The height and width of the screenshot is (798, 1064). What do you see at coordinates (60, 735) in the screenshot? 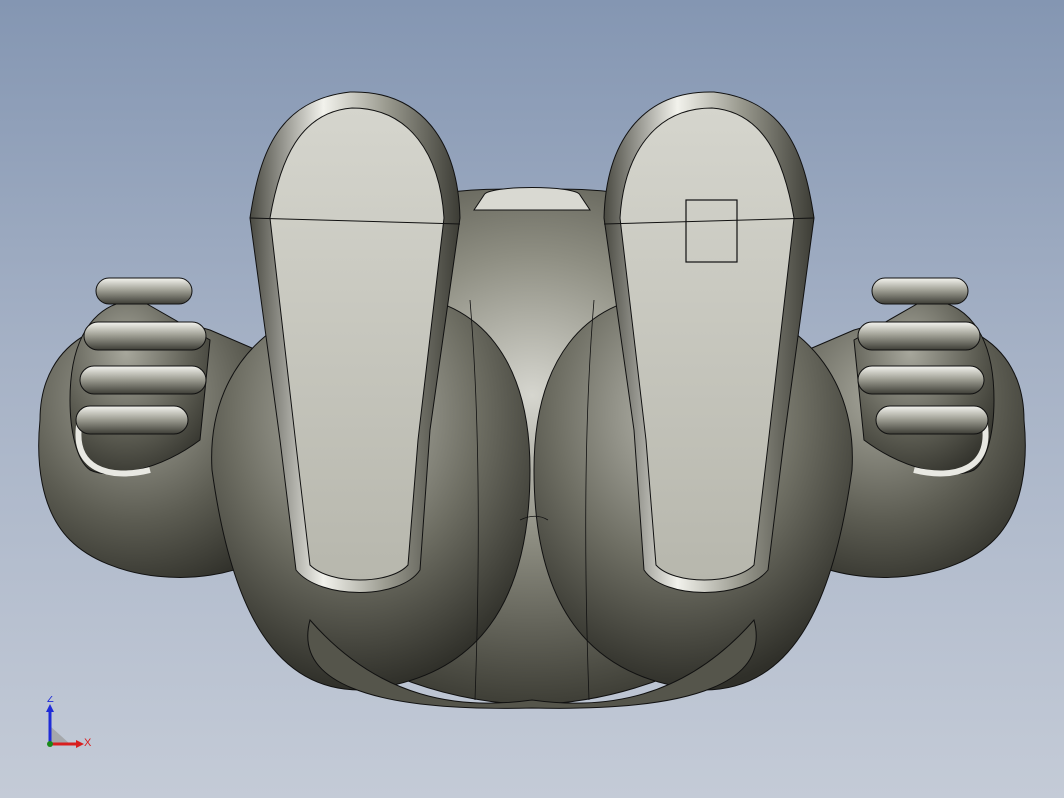
I see `triad-plane` at bounding box center [60, 735].